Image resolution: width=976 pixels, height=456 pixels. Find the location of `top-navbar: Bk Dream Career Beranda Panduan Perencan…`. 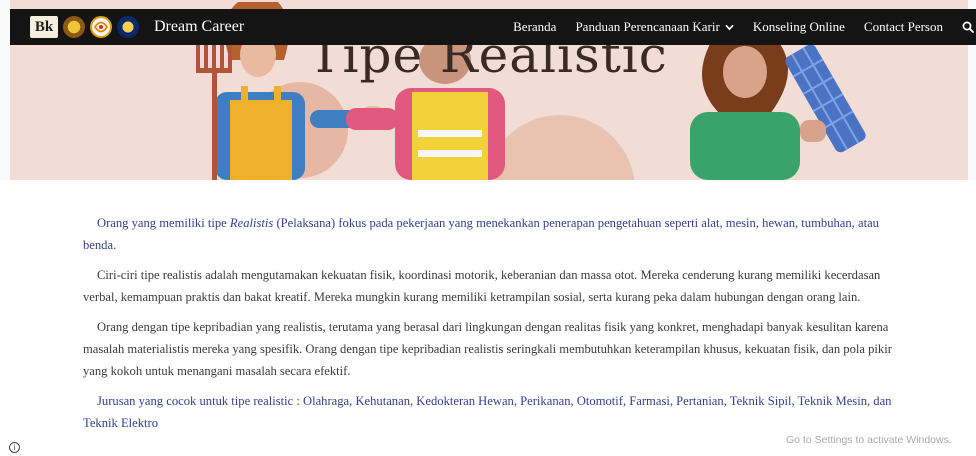

top-navbar: Bk Dream Career Beranda Panduan Perencan… is located at coordinates (493, 27).